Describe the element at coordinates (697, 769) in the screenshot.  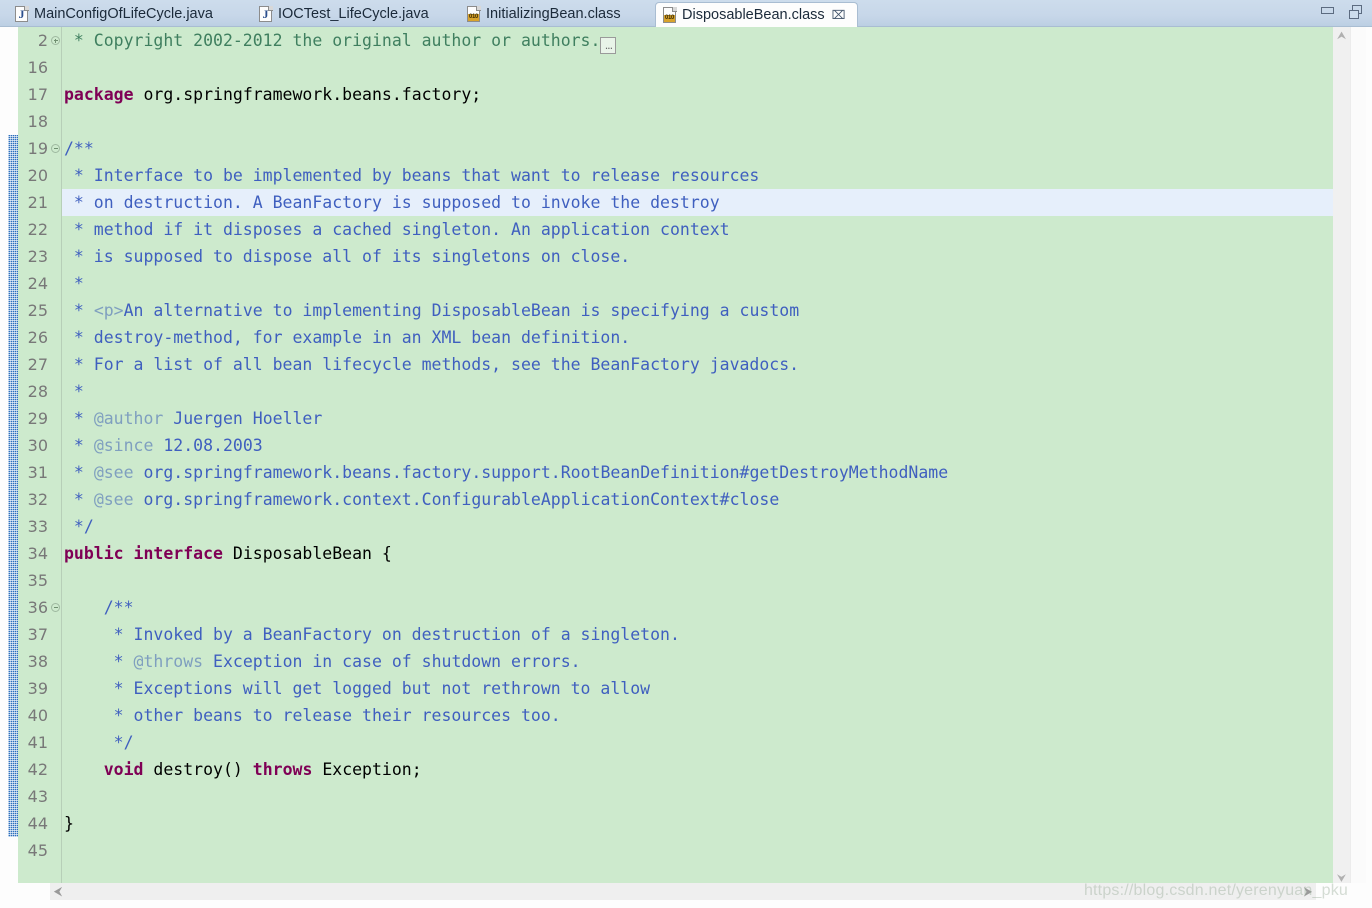
I see `code-line: void destroy() throws Exception;` at that location.